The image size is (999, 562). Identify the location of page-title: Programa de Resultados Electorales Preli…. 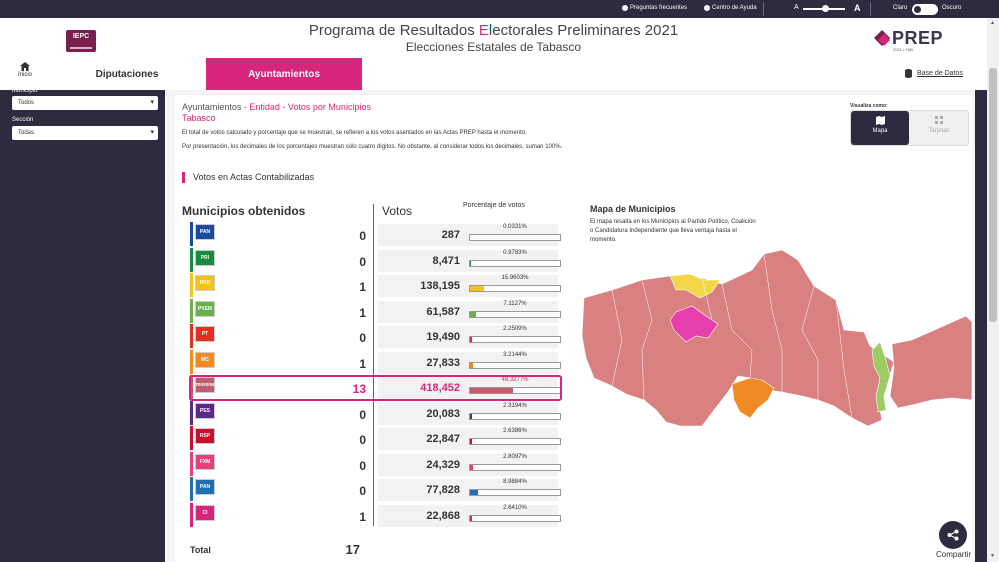
(493, 30).